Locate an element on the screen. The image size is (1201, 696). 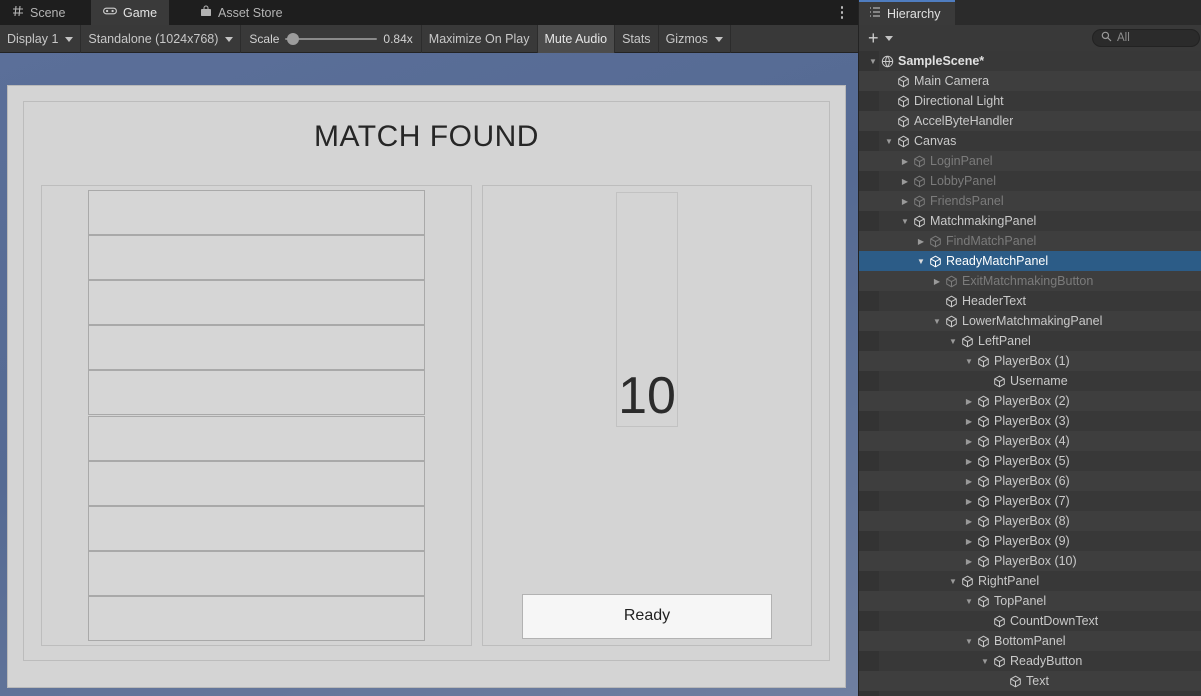
hierarchy-row-accelbytehandler: AccelByteHandler is located at coordinates (1030, 121).